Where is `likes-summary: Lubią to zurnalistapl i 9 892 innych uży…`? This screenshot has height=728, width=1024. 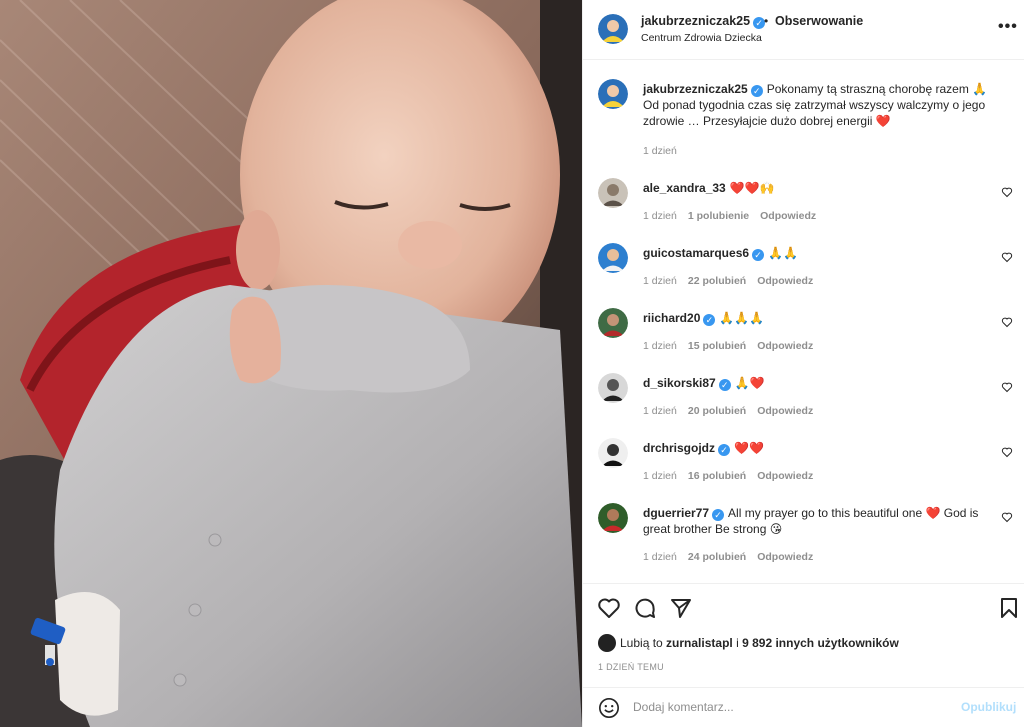
likes-summary: Lubią to zurnalistapl i 9 892 innych uży… is located at coordinates (748, 643).